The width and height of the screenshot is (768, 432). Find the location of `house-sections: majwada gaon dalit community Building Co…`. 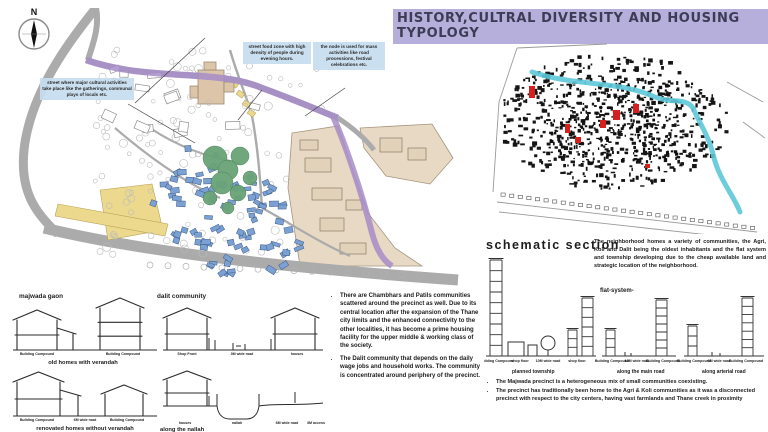

house-sections: majwada gaon dalit community Building Co… is located at coordinates (168, 362).